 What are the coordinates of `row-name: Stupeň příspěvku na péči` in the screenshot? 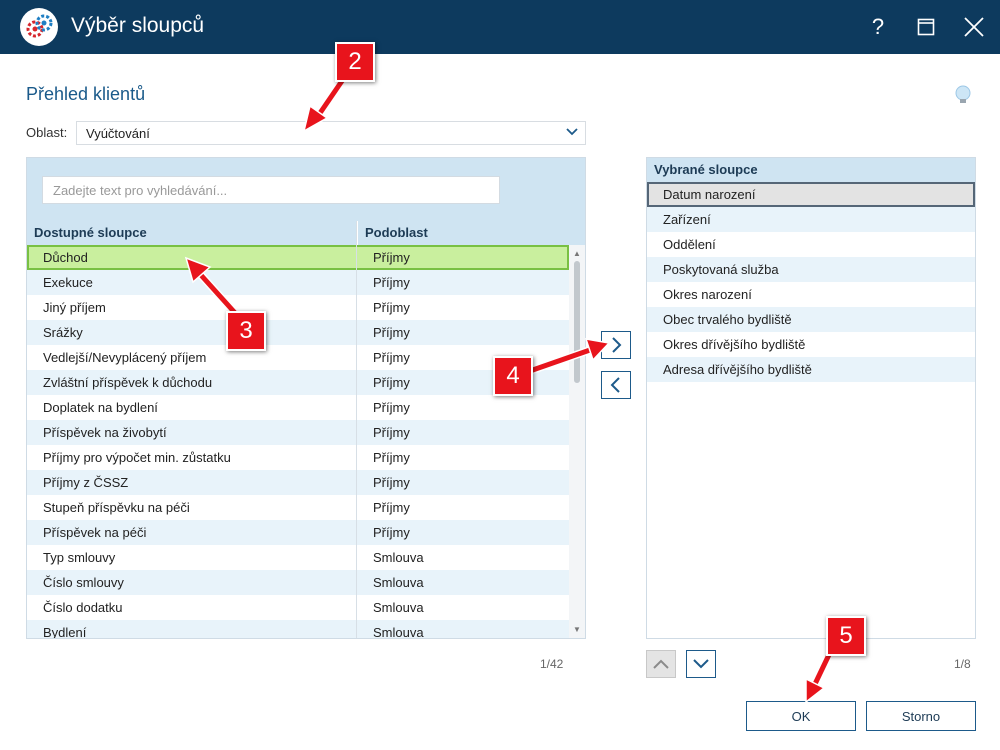 It's located at (192, 507).